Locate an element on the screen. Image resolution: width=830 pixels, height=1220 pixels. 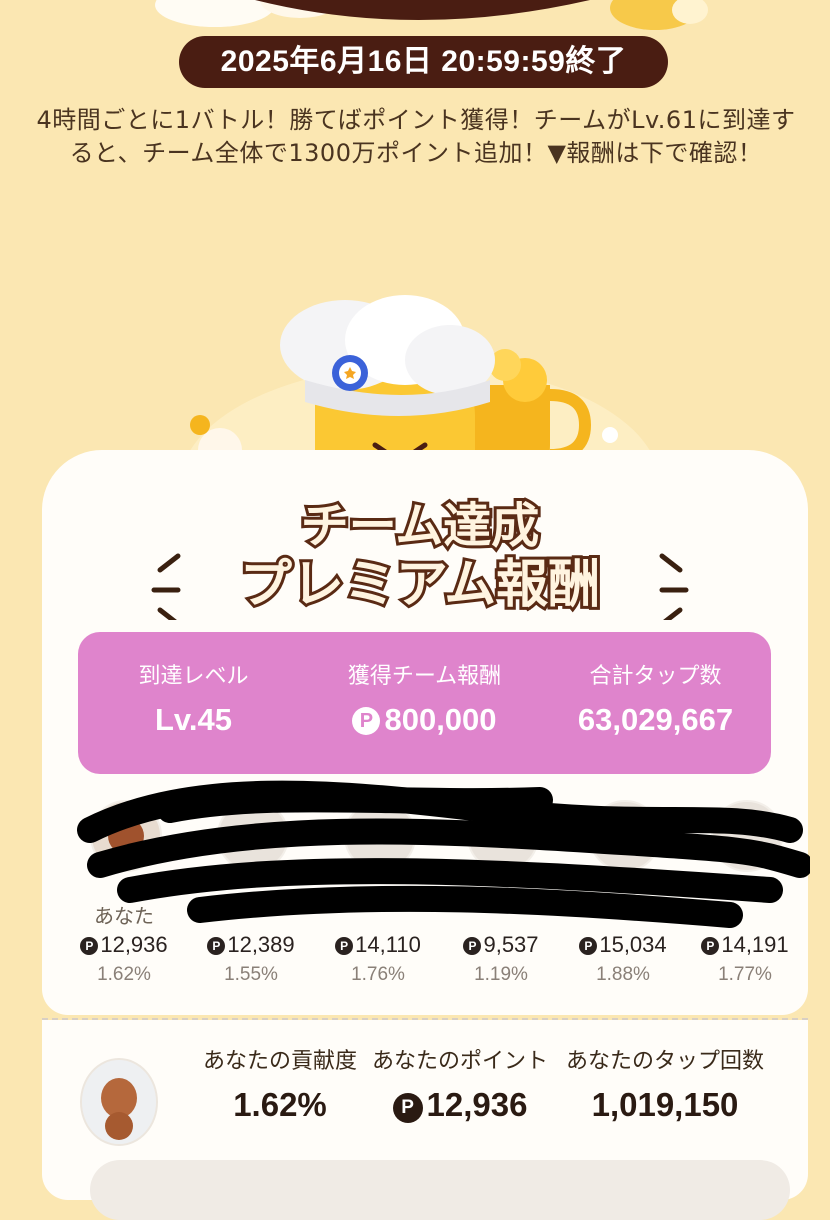
reached-level-label: 到達レベル is located at coordinates (193, 676).